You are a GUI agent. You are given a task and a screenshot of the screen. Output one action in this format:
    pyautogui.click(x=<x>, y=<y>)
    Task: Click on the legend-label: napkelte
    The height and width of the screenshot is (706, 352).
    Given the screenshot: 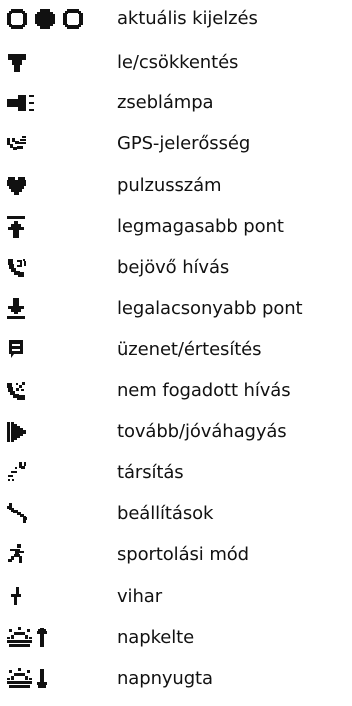 What is the action you would take?
    pyautogui.click(x=156, y=637)
    